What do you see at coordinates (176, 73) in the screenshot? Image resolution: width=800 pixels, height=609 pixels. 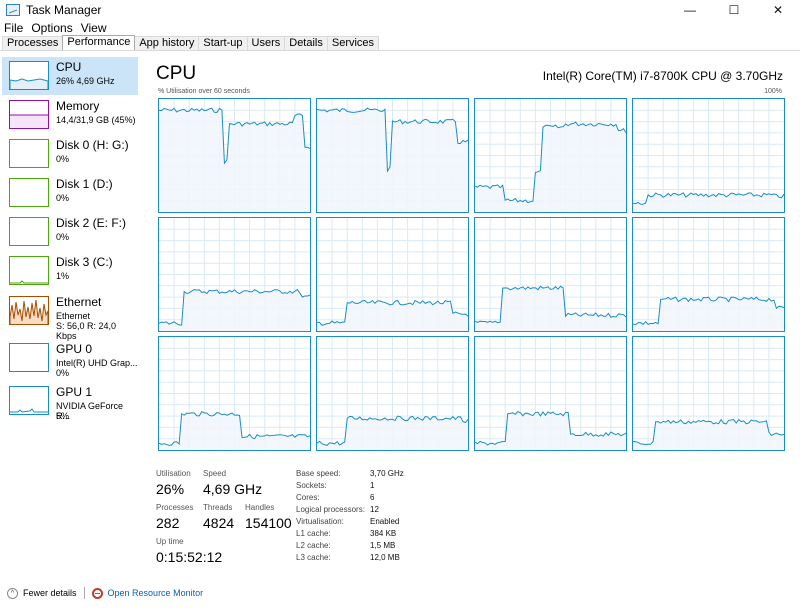 I see `page-title: CPU` at bounding box center [176, 73].